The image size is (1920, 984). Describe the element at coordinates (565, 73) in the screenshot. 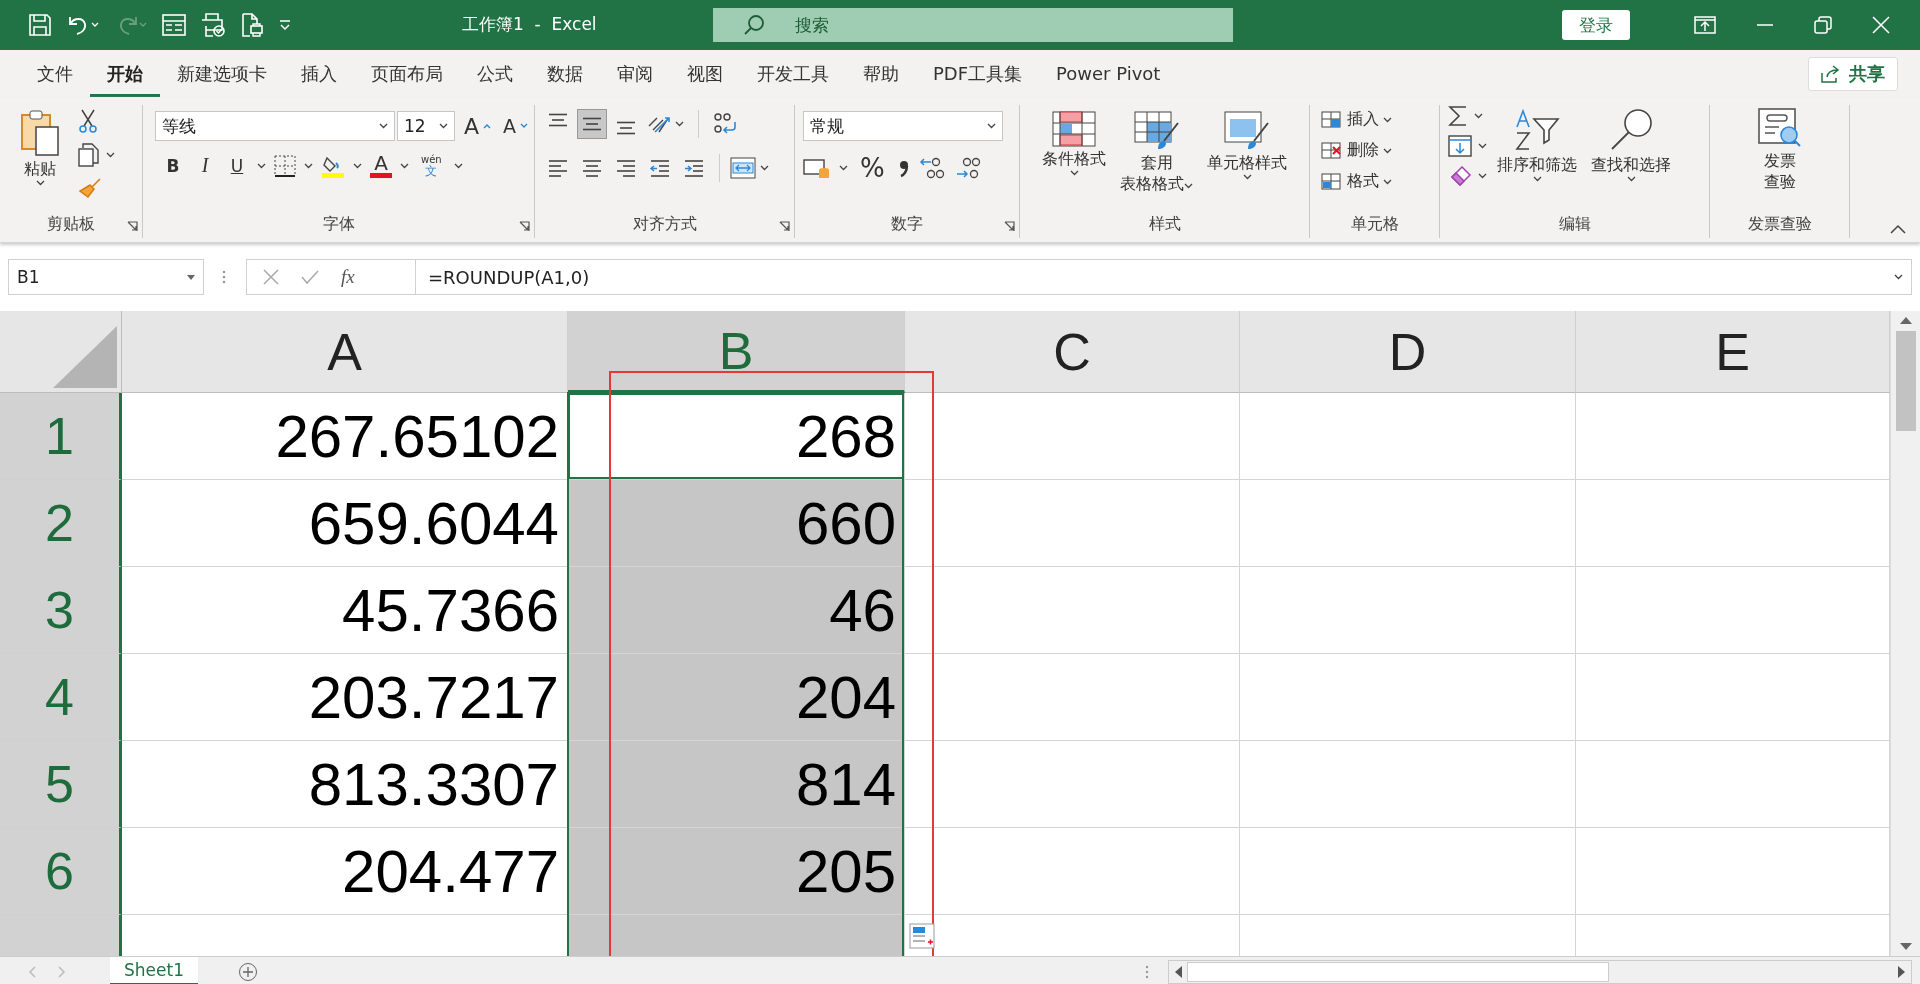

I see `ribbon-tab: 数据` at that location.